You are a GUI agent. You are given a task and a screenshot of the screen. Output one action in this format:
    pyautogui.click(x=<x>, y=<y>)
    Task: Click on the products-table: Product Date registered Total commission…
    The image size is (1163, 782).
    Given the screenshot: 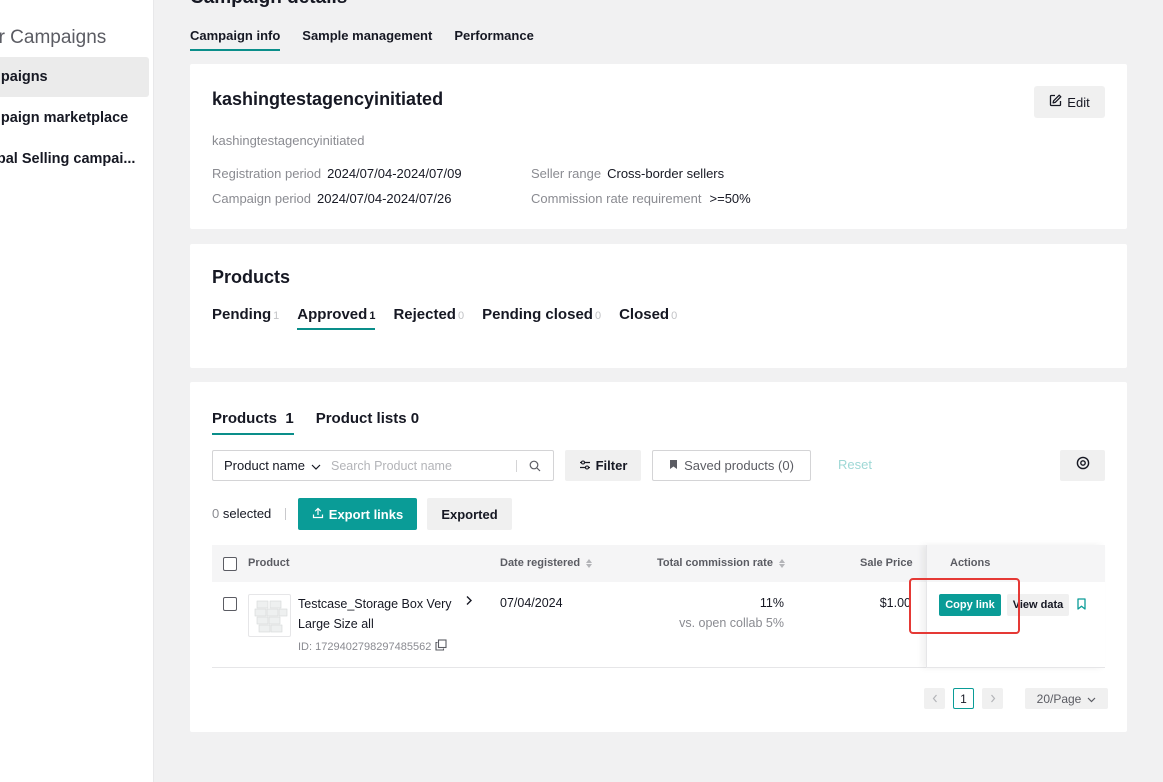 What is the action you would take?
    pyautogui.click(x=658, y=606)
    